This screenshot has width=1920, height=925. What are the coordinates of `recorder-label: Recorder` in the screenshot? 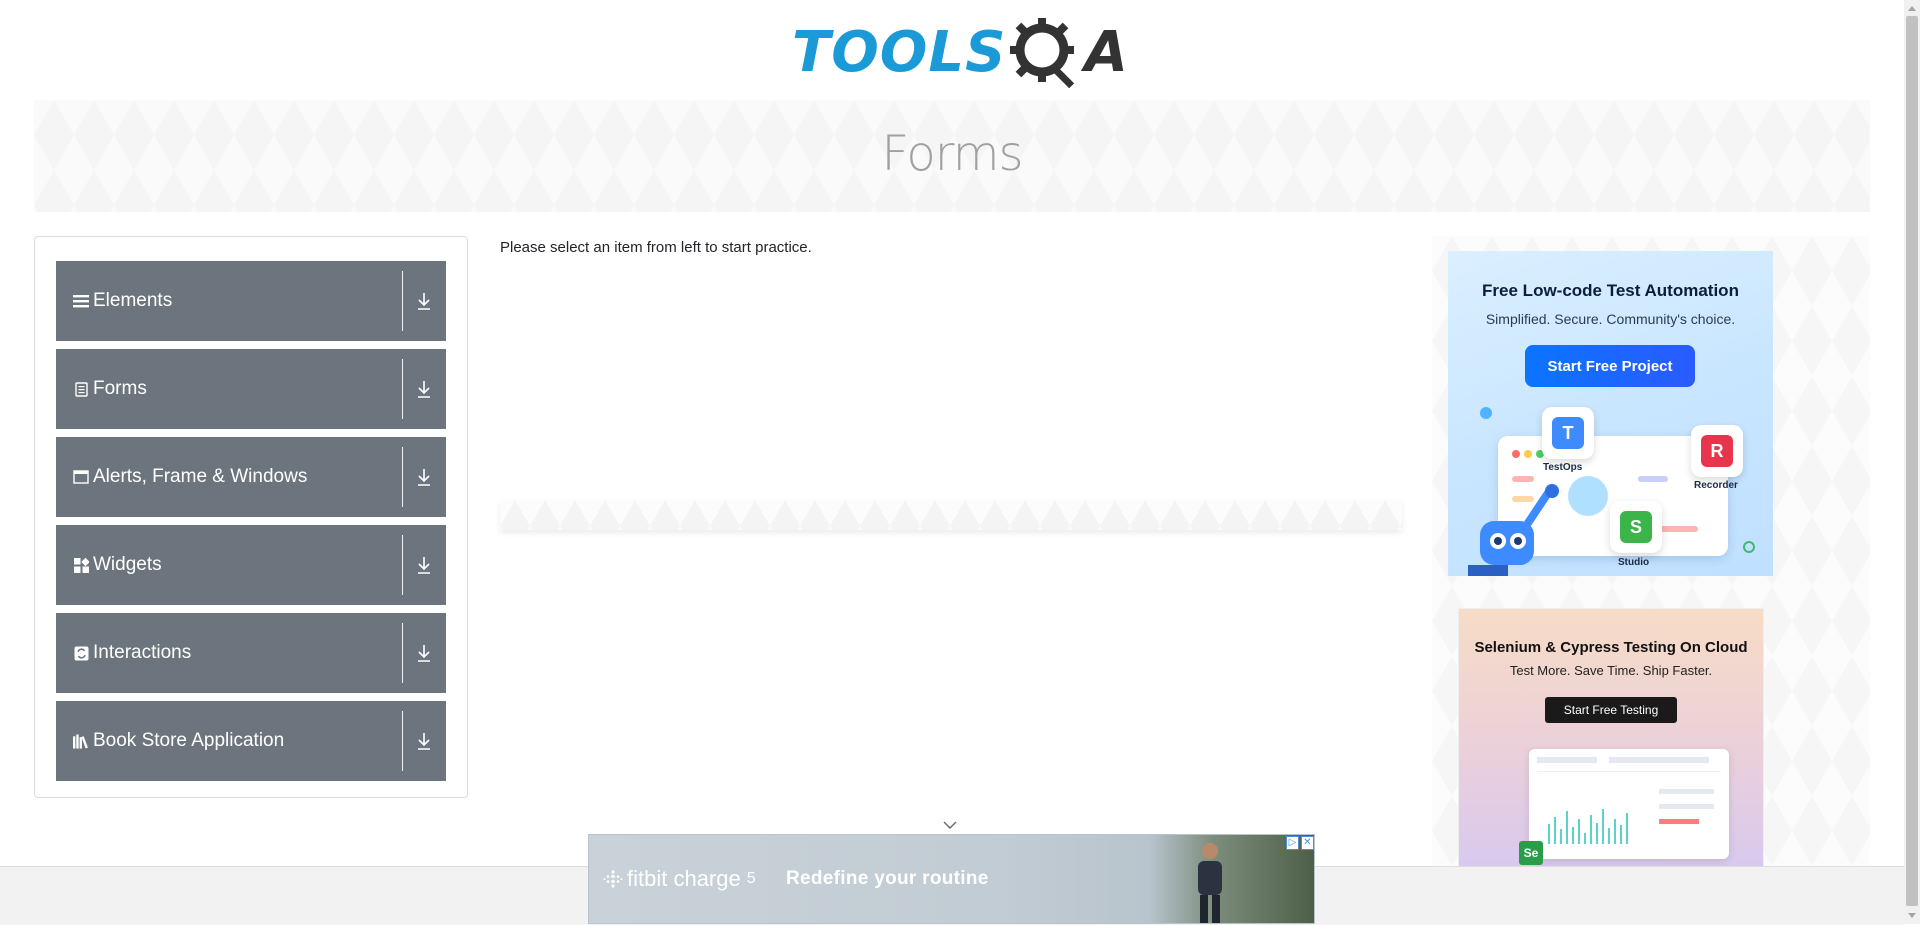 It's located at (1716, 485).